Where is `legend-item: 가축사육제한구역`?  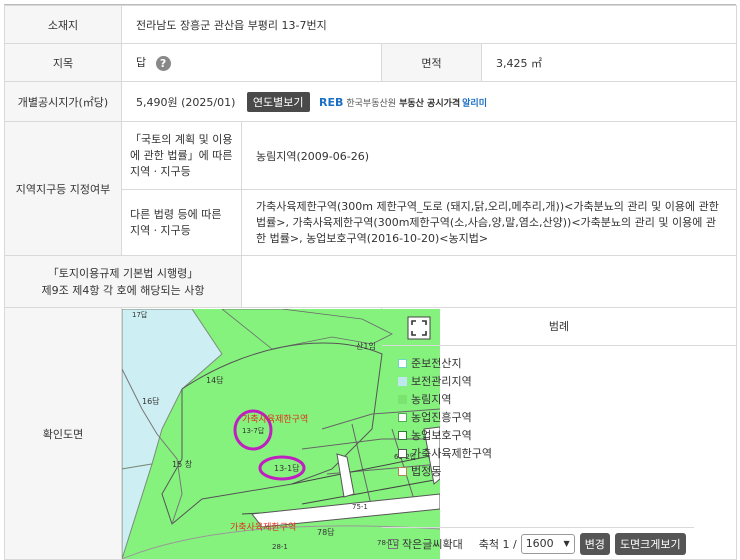 legend-item: 가축사육제한구역 is located at coordinates (567, 453).